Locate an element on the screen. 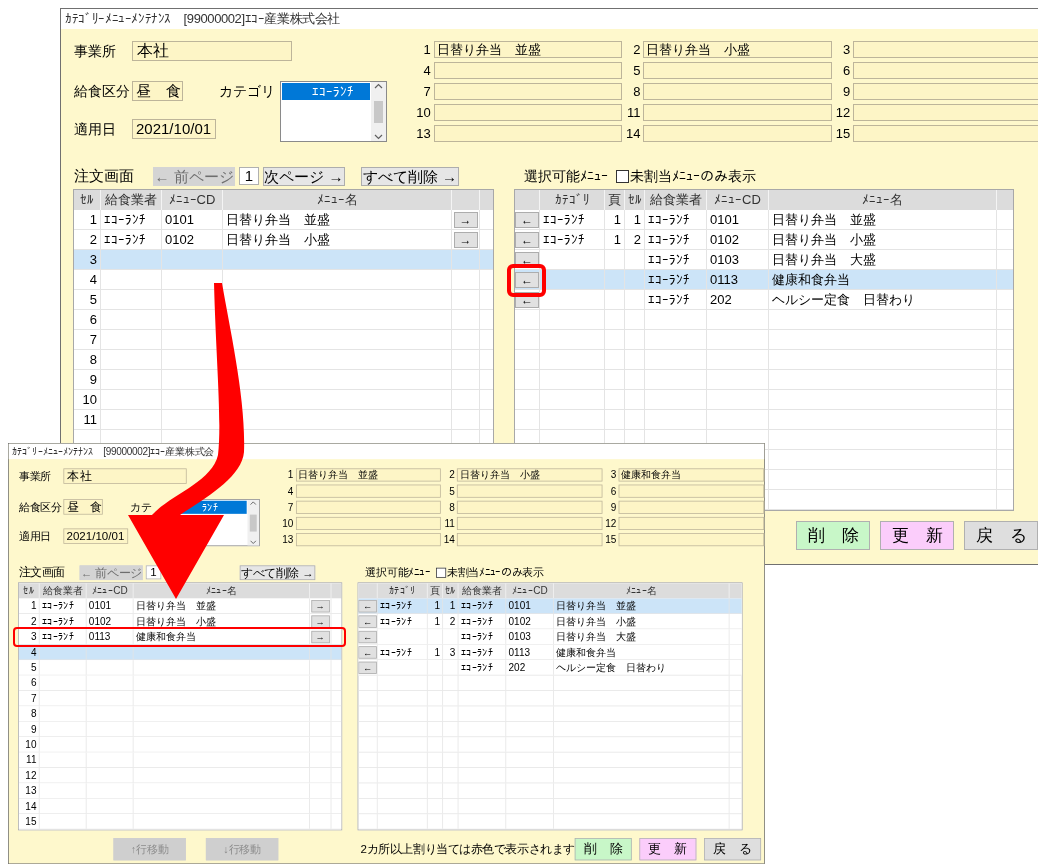 The width and height of the screenshot is (1038, 864). table-row: ← ｴｺｰﾗﾝﾁ 0103 日替り弁当 大盛 is located at coordinates (764, 260).